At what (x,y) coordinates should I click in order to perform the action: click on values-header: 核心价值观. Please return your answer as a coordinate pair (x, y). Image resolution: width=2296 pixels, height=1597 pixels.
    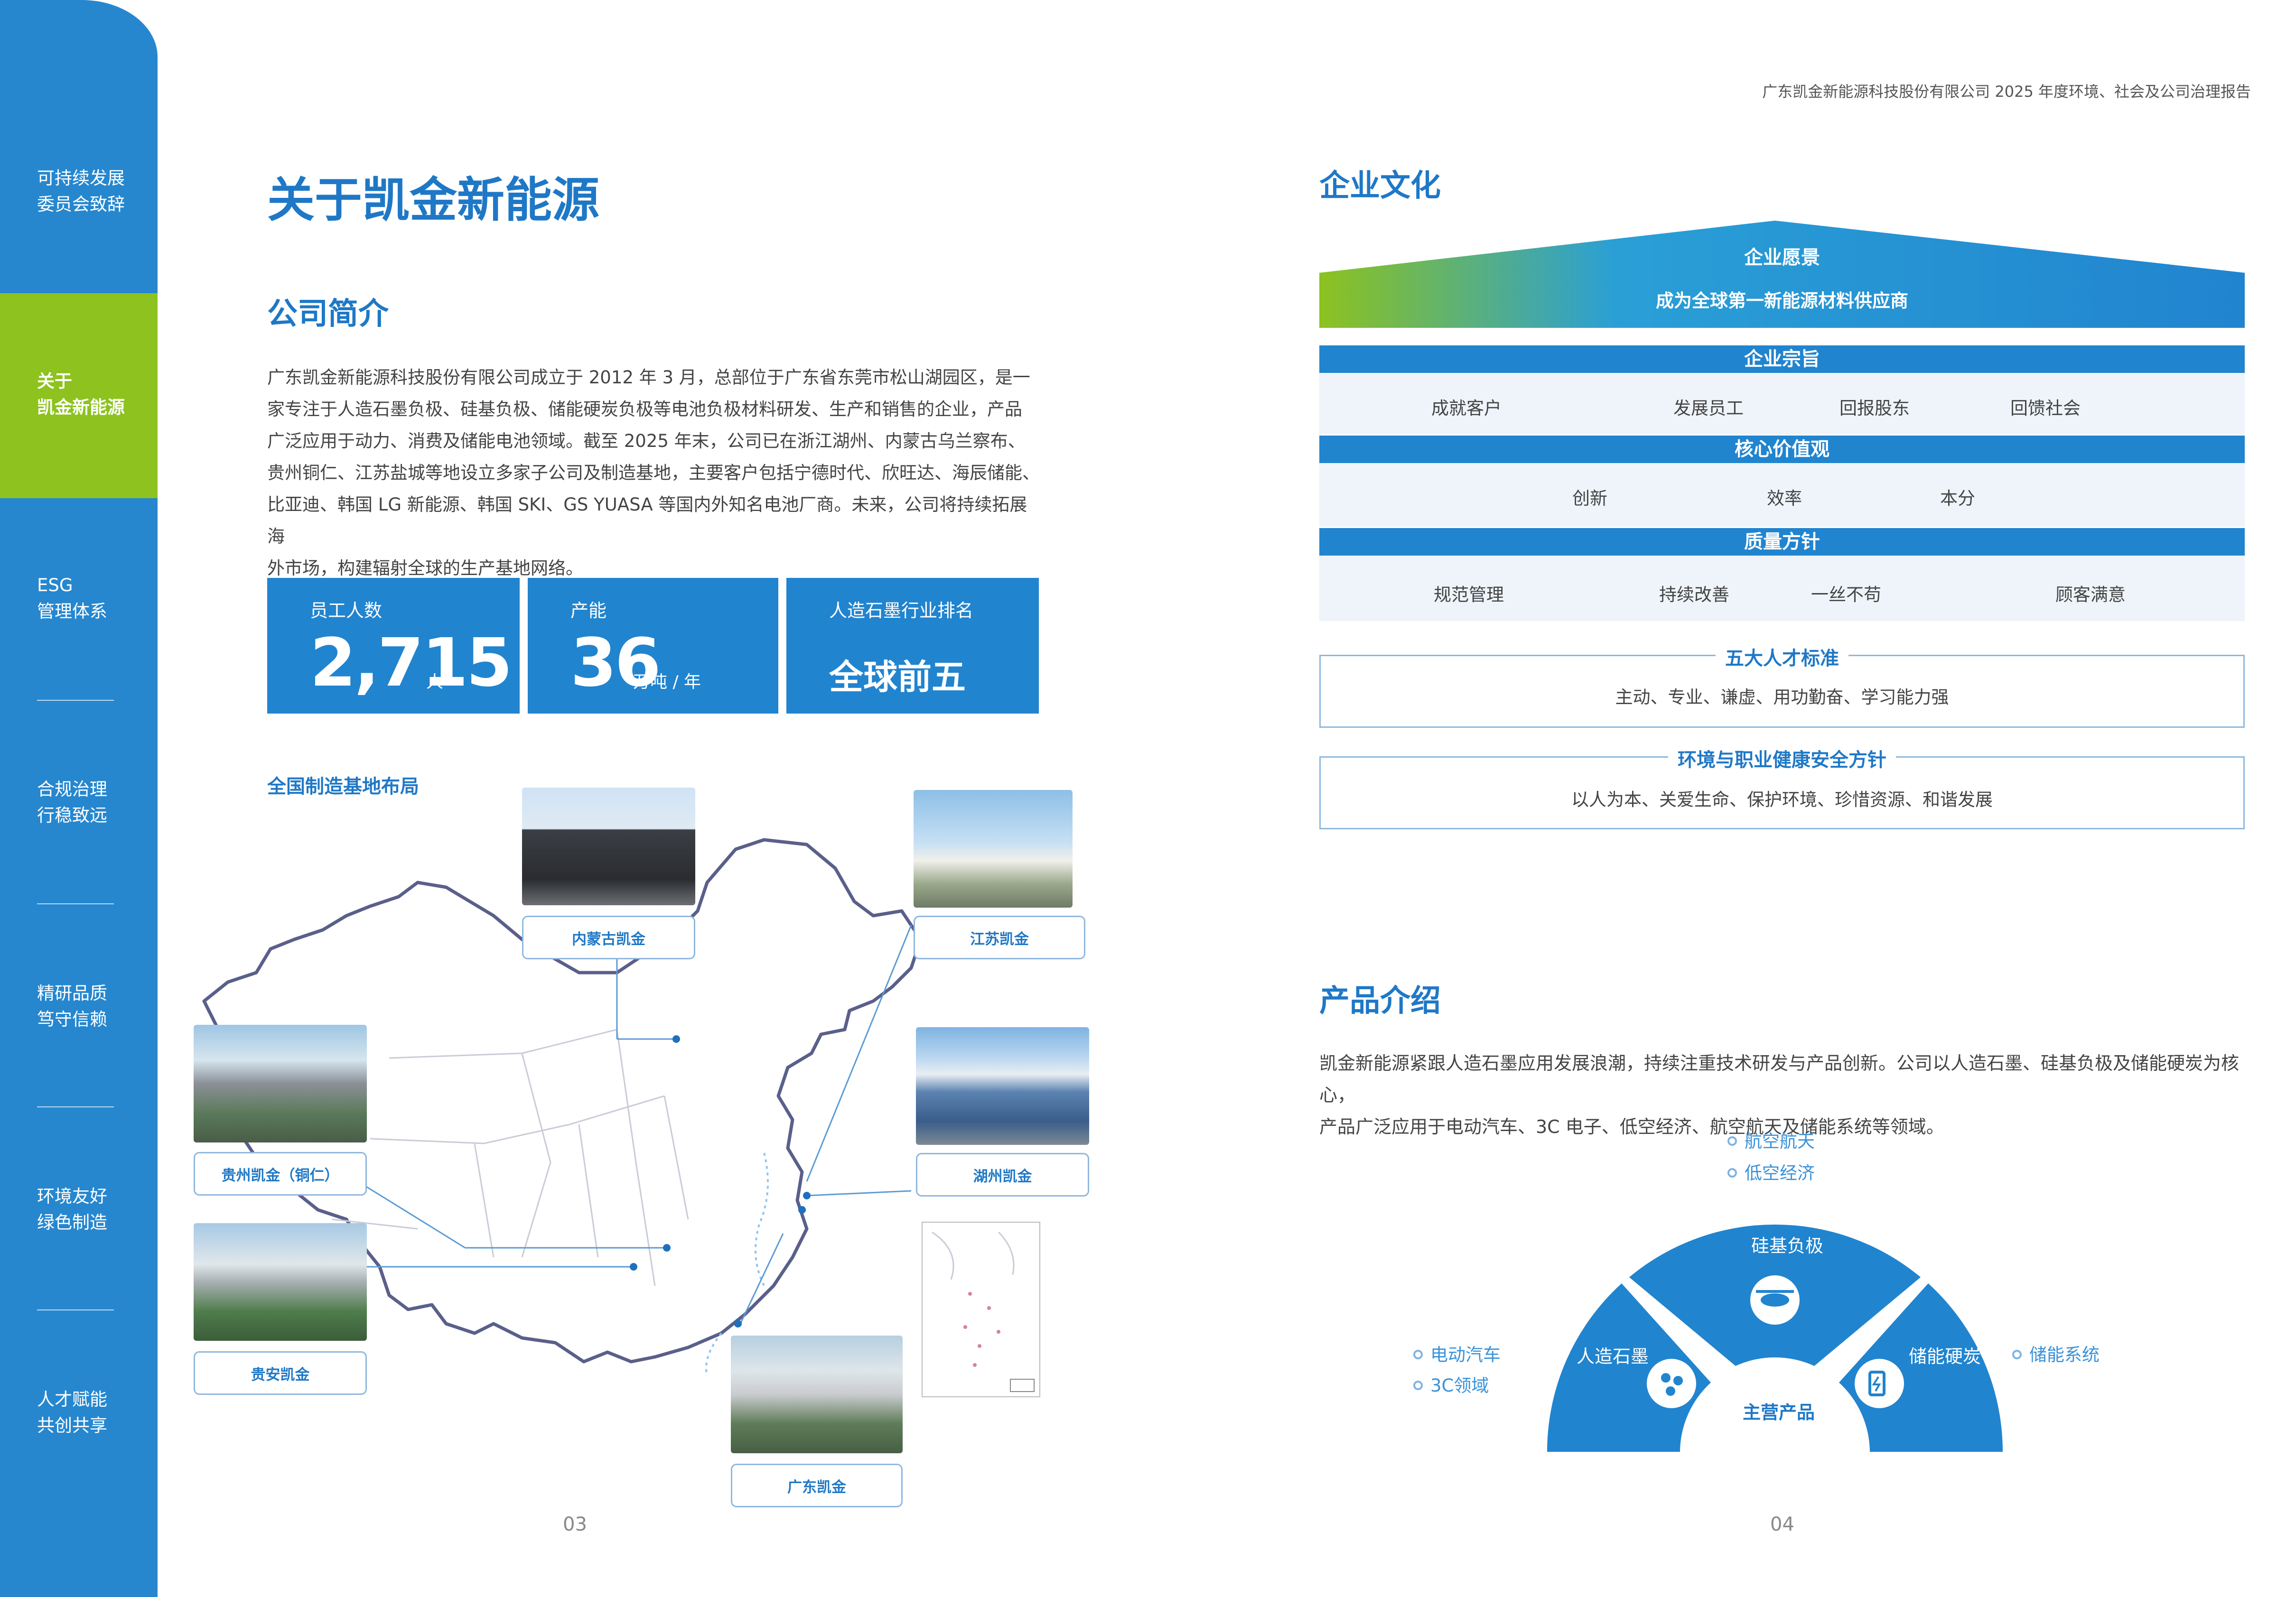
    Looking at the image, I should click on (1782, 449).